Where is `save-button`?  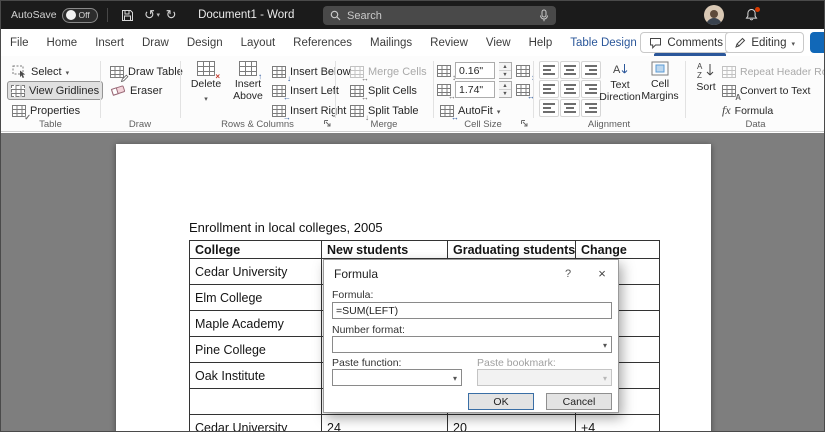
save-button is located at coordinates (128, 15).